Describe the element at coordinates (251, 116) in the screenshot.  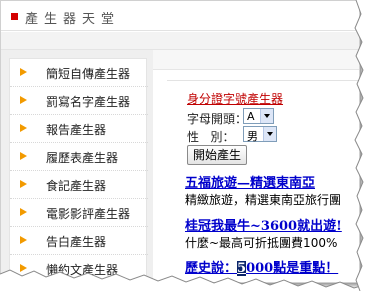
I see `letter-select-value: A` at that location.